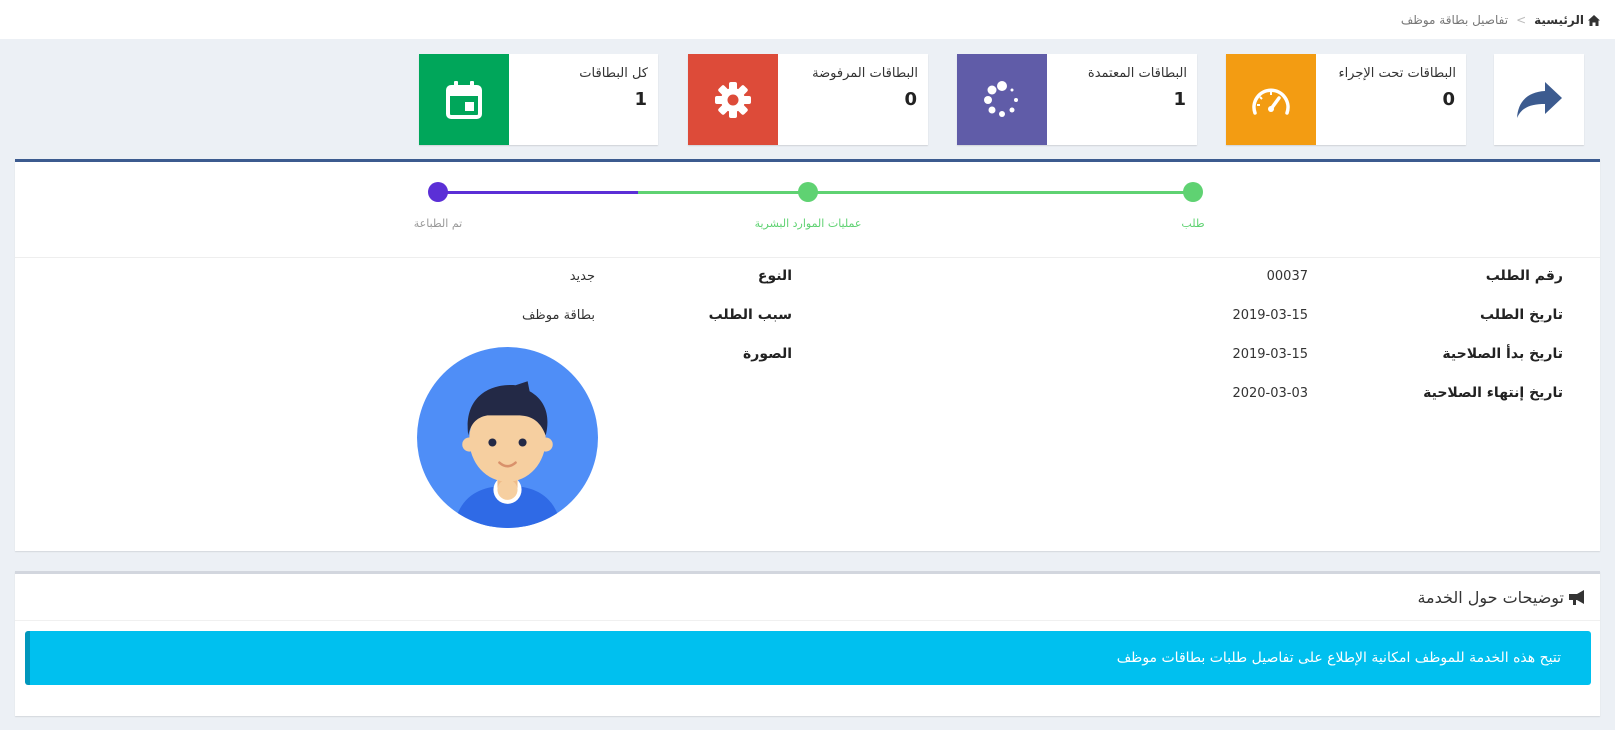  Describe the element at coordinates (507, 437) in the screenshot. I see `employee-avatar` at that location.